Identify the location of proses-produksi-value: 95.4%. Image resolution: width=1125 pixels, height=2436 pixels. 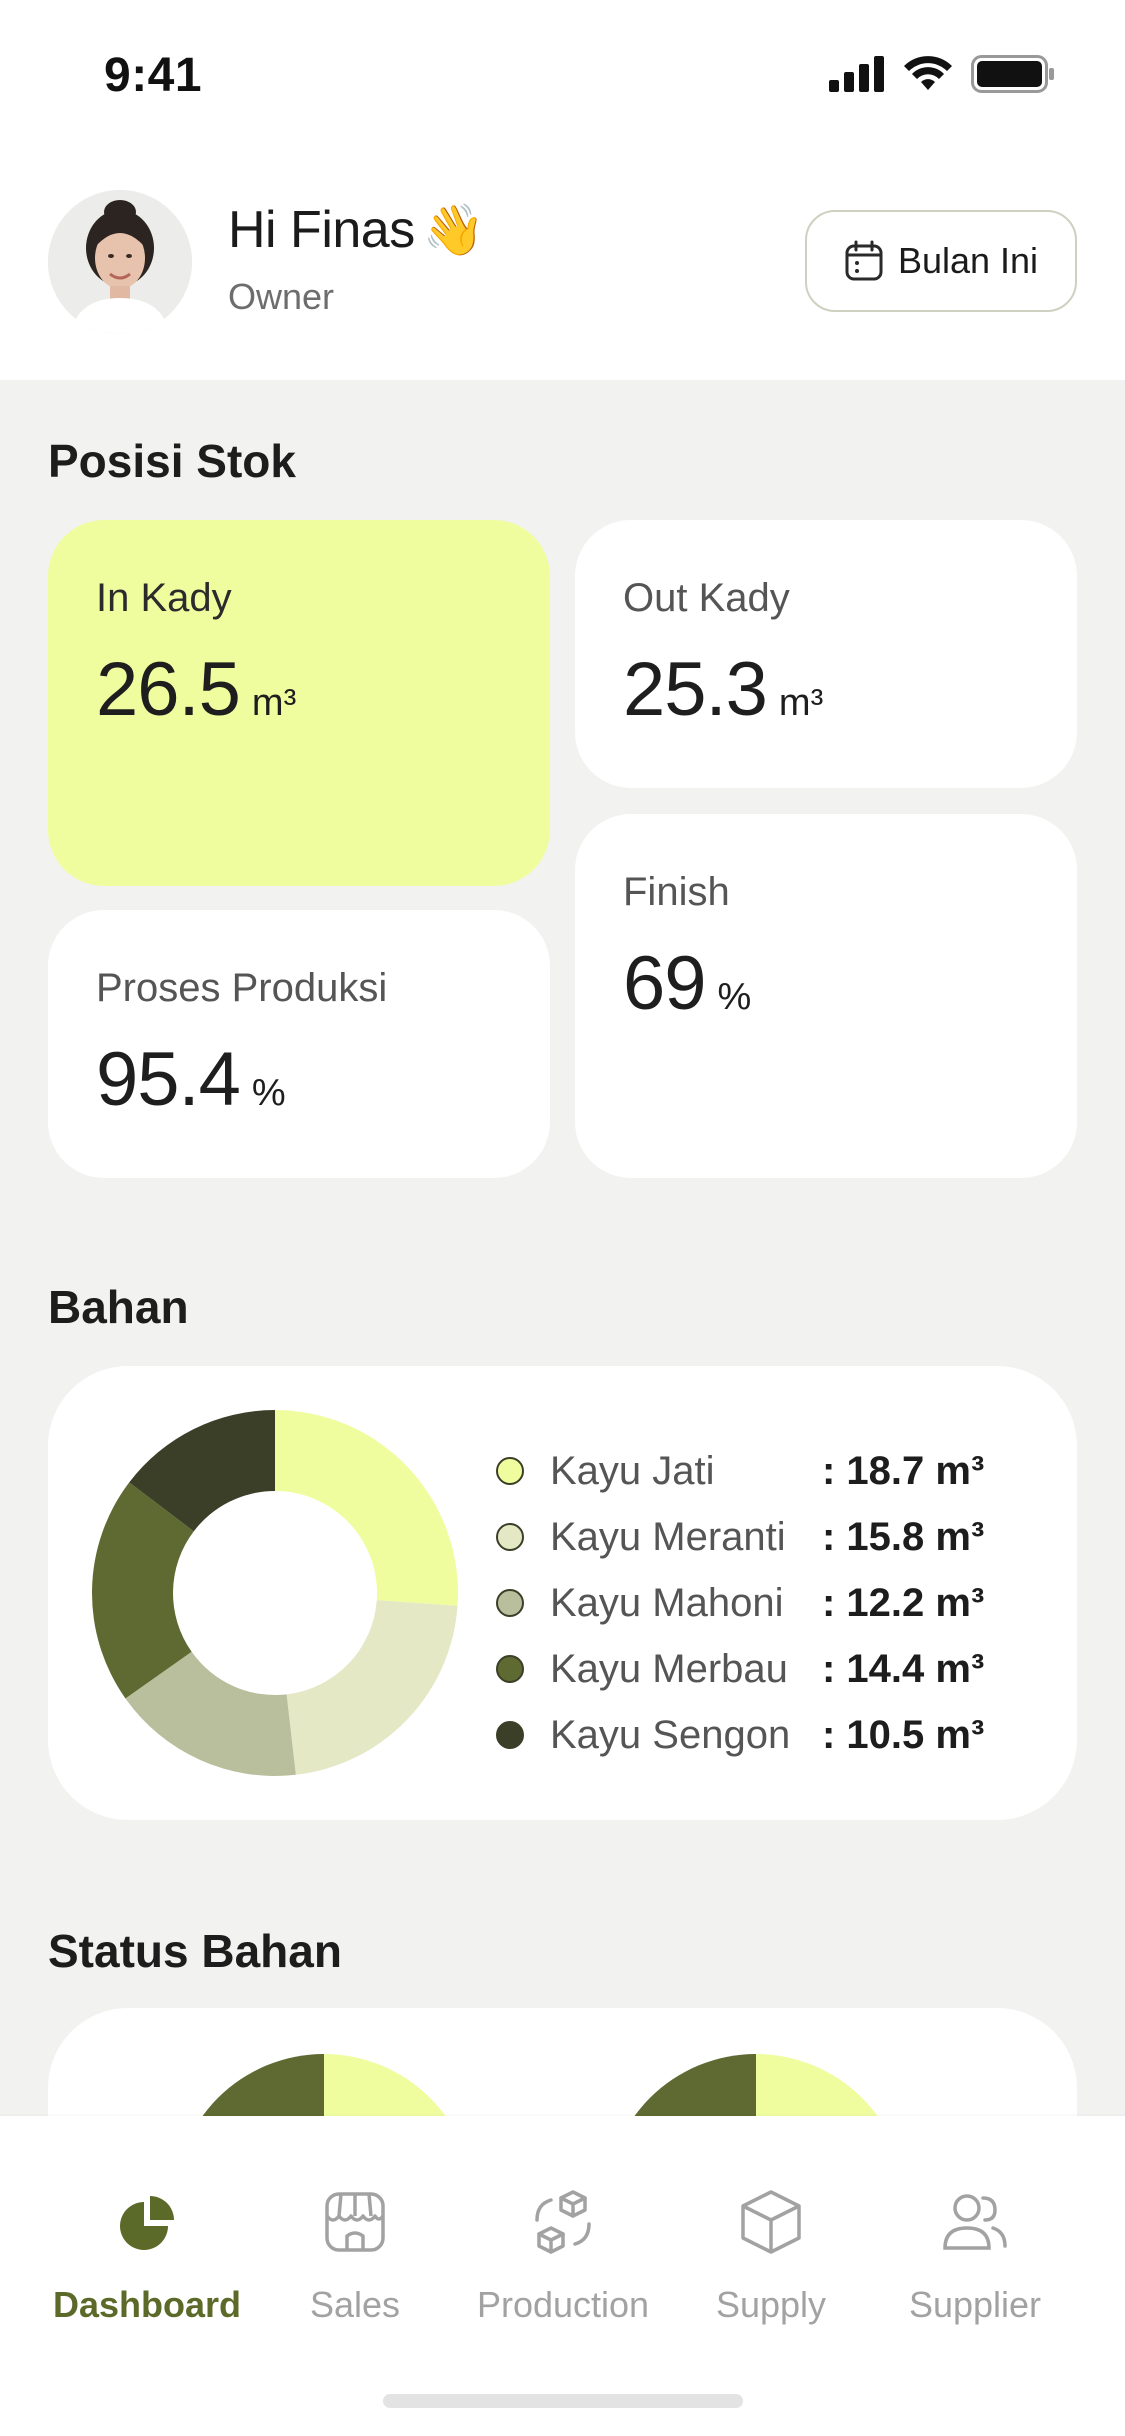
(191, 1079).